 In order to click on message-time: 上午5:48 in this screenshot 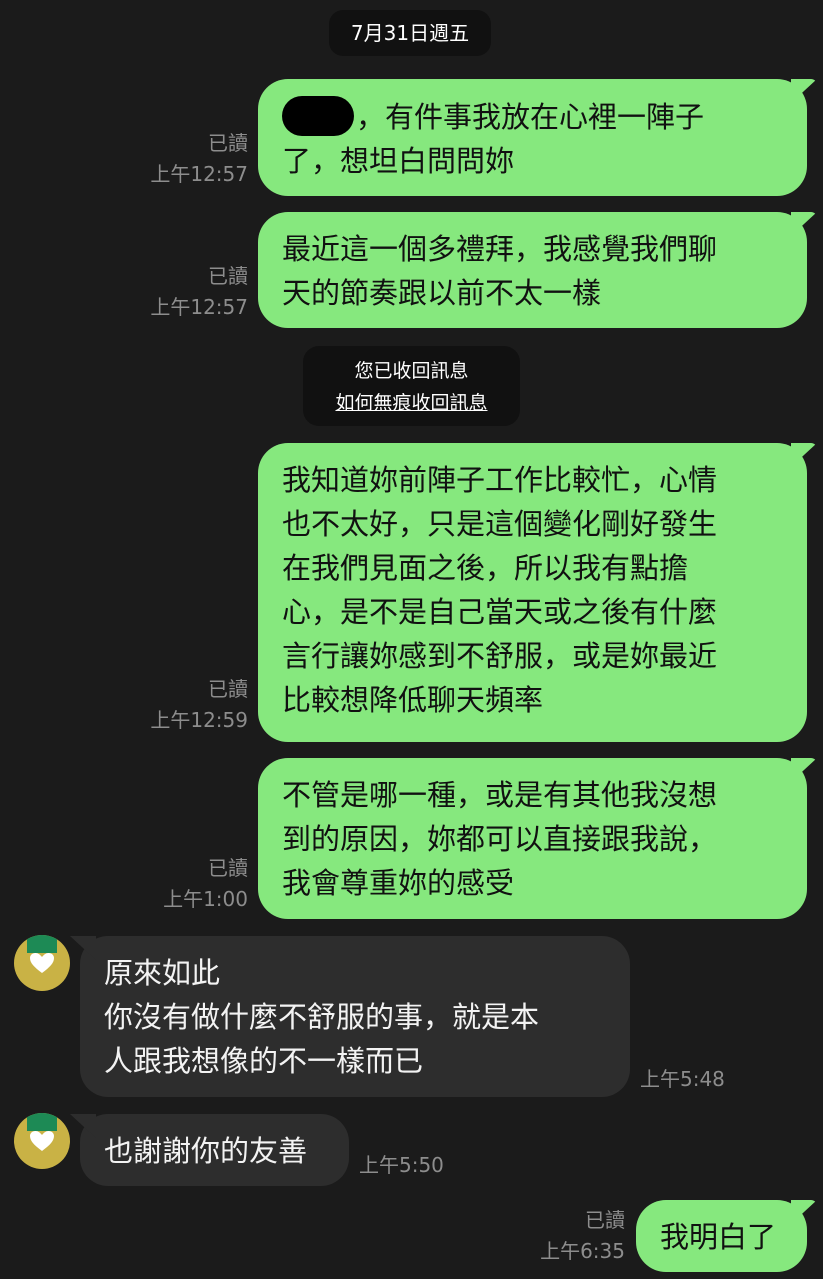, I will do `click(682, 1079)`.